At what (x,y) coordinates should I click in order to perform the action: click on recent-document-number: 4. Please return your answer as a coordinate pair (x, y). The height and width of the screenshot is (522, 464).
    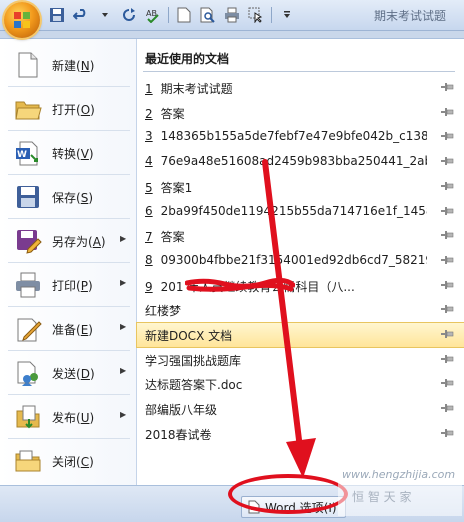
    Looking at the image, I should click on (149, 161).